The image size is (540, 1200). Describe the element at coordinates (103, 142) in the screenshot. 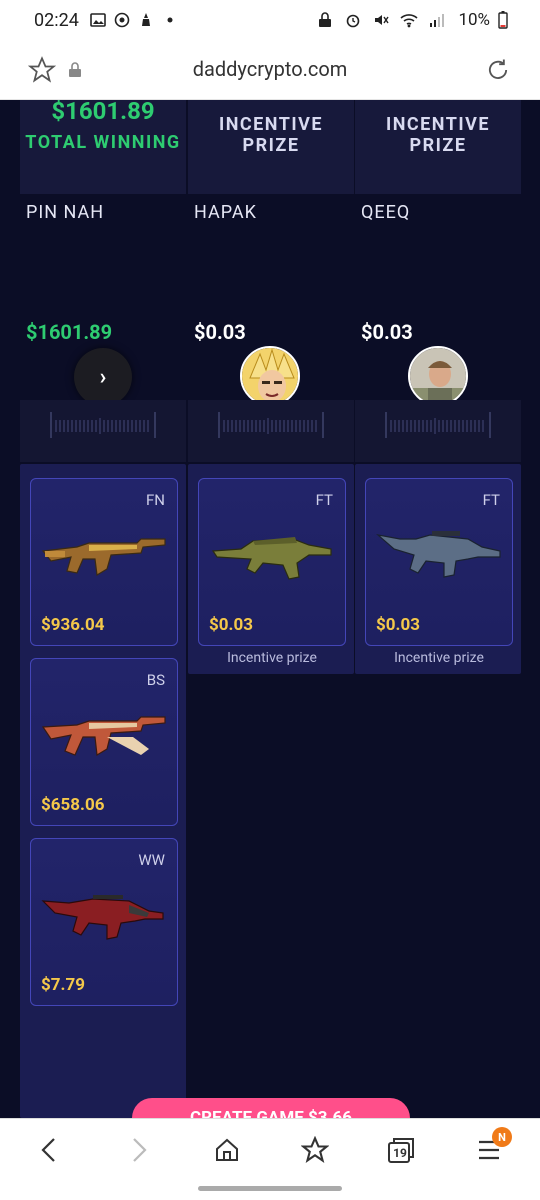

I see `total-winning-label: TOTAL WINNING` at that location.